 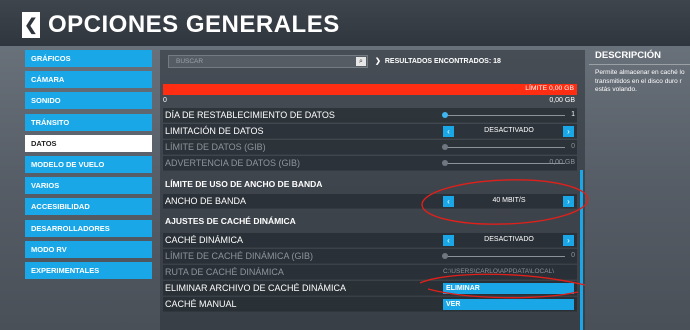 What do you see at coordinates (505, 202) in the screenshot?
I see `bandwidth-annotation-ellipse` at bounding box center [505, 202].